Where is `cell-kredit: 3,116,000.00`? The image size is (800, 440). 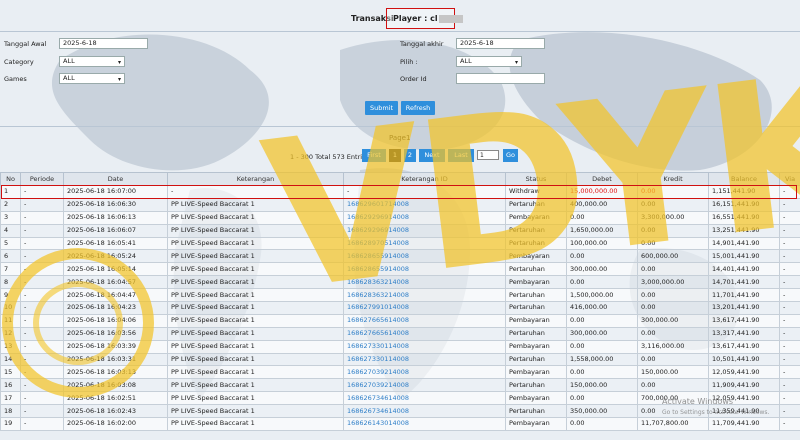 cell-kredit: 3,116,000.00 is located at coordinates (673, 346).